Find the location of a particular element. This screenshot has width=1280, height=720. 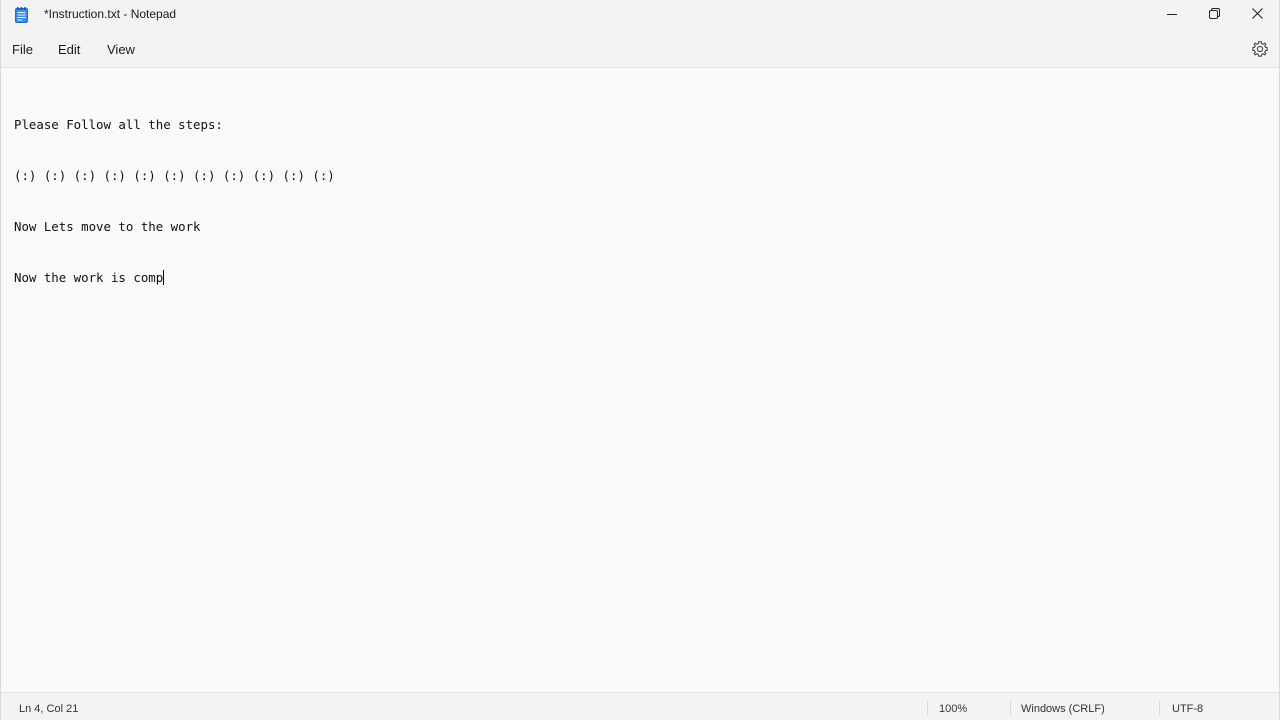

close-button is located at coordinates (1257, 15).